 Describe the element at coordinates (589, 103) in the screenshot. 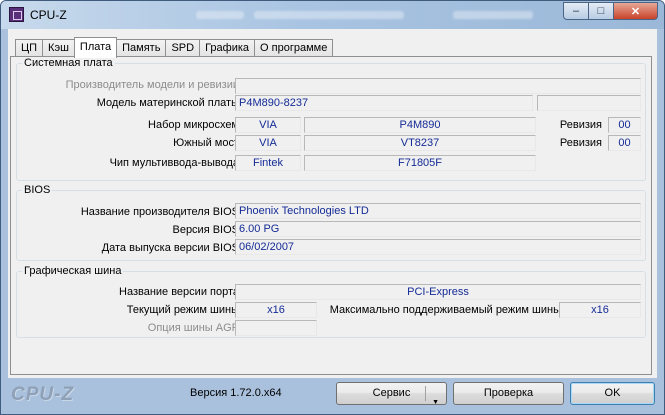

I see `model-extra-field` at that location.